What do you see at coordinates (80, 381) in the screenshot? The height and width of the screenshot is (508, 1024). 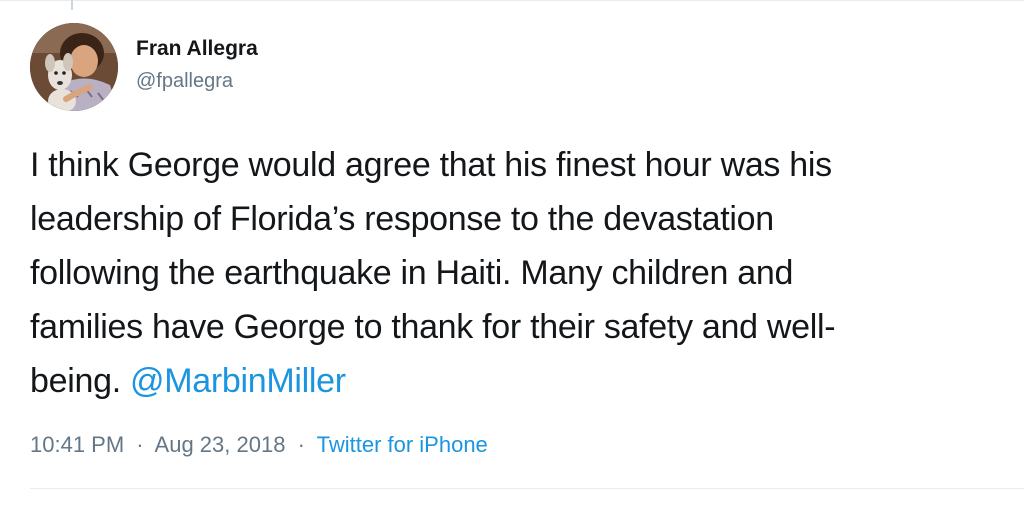 I see `tweet-text-fragment: being.` at bounding box center [80, 381].